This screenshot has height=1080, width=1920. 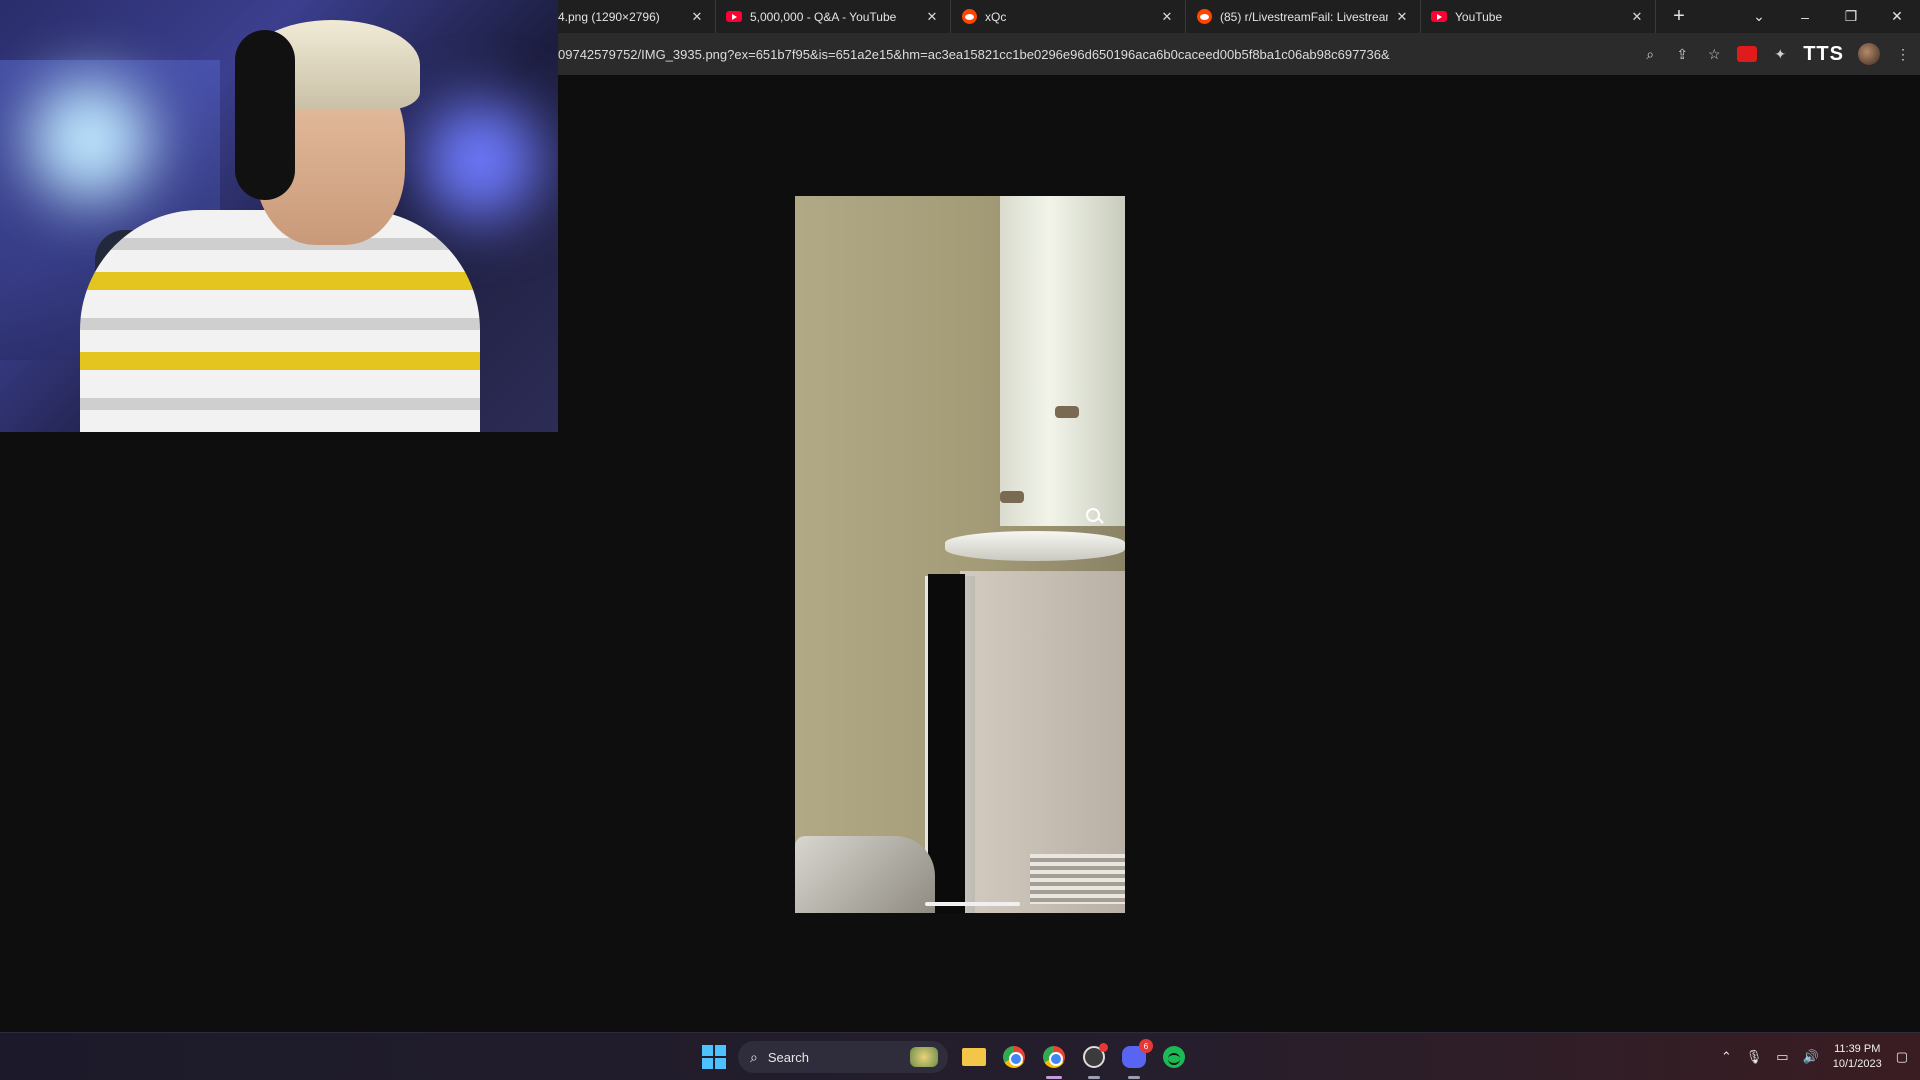 I want to click on microphone-icon: 🎙, so click(x=1754, y=1057).